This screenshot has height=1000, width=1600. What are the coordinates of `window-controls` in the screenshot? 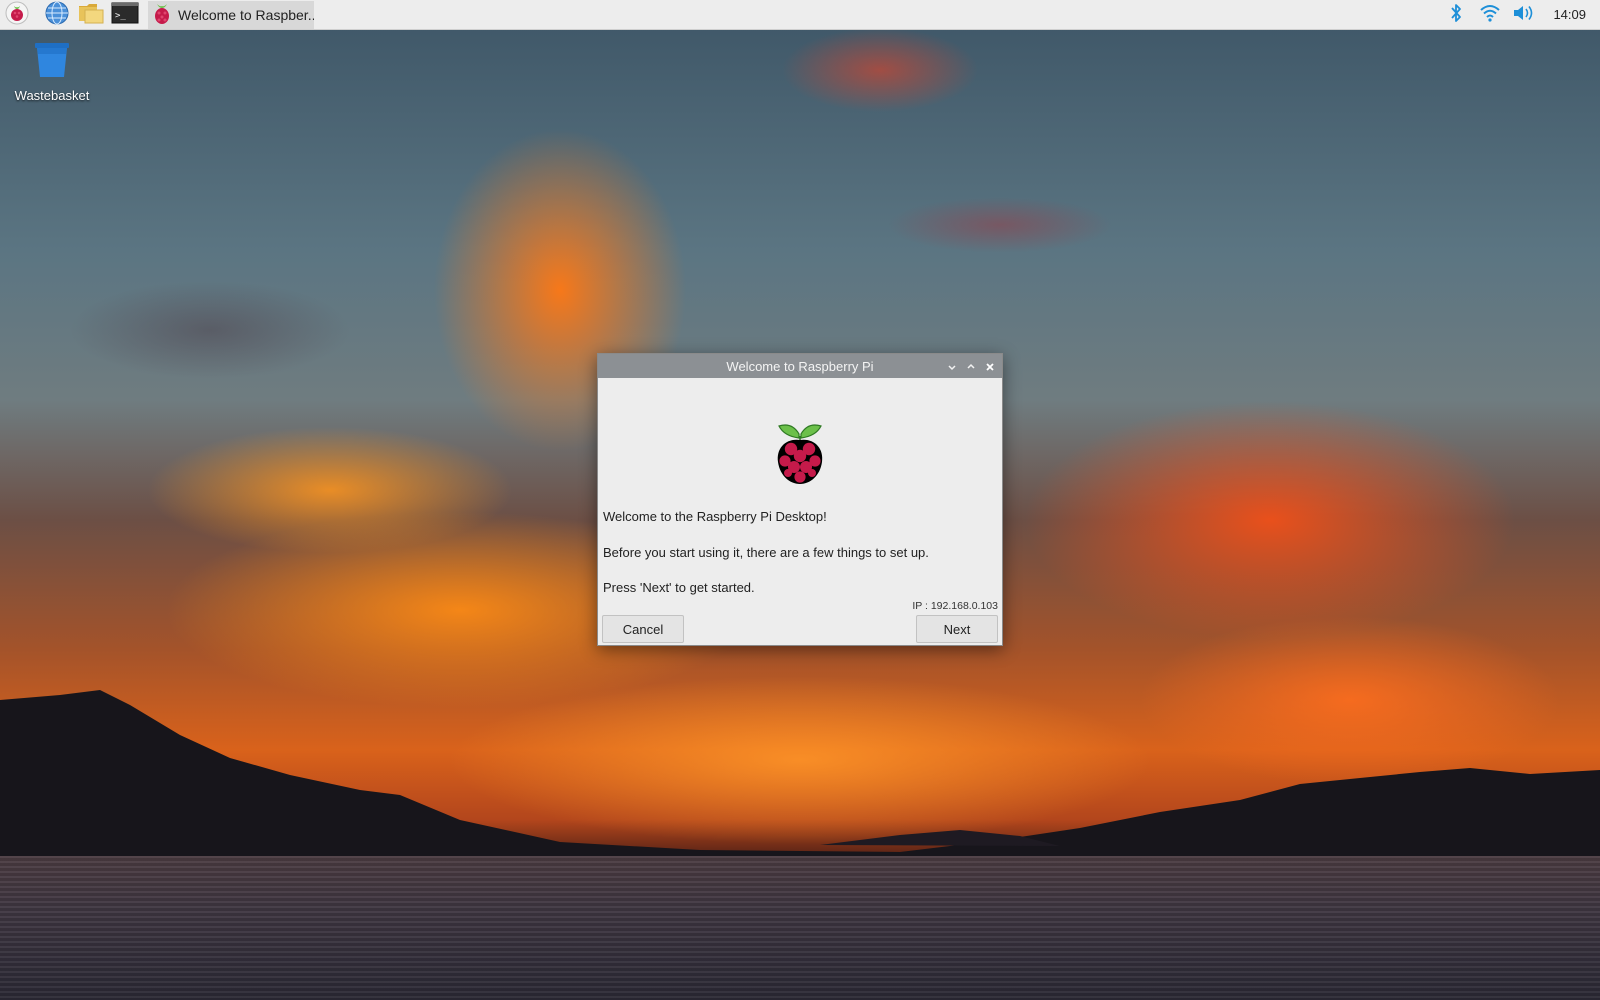 It's located at (970, 366).